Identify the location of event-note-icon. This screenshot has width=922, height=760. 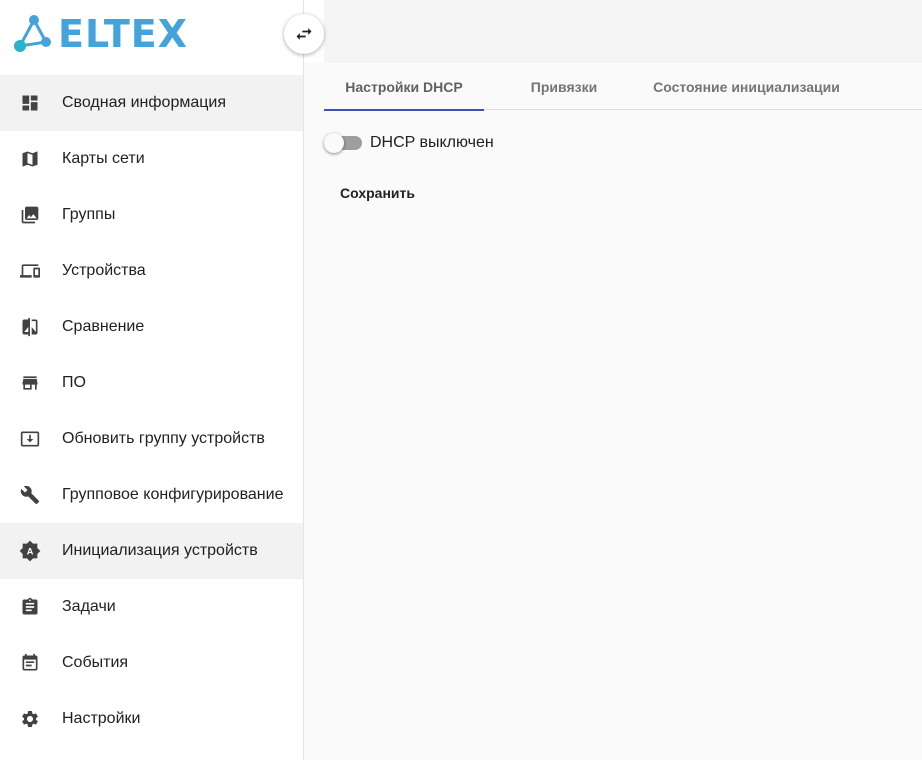
(30, 663).